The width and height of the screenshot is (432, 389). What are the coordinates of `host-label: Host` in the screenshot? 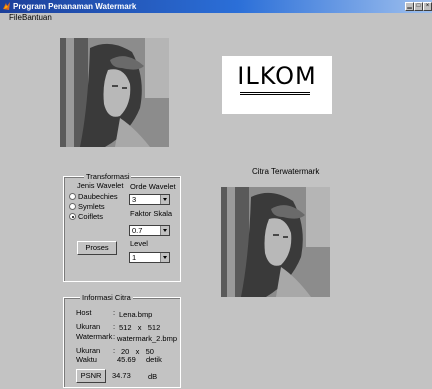 It's located at (84, 312).